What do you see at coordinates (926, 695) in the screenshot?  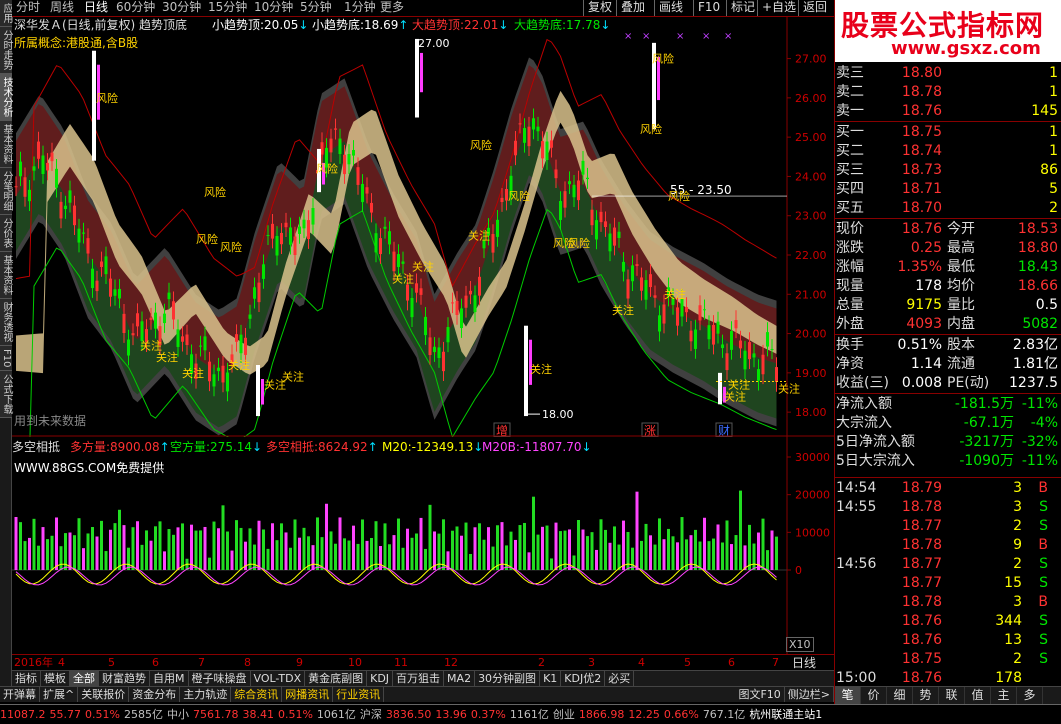 I see `right-tab-3: 势` at bounding box center [926, 695].